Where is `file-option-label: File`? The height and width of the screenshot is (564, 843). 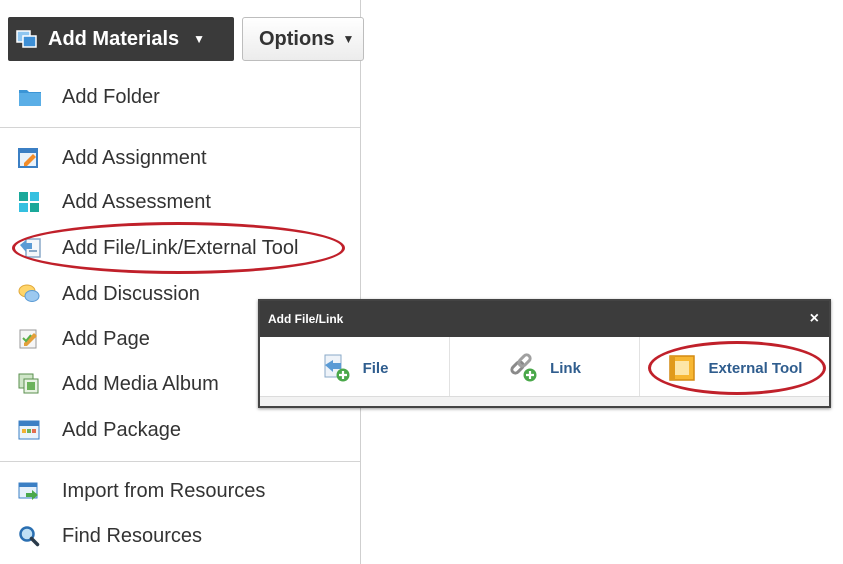 file-option-label: File is located at coordinates (375, 368).